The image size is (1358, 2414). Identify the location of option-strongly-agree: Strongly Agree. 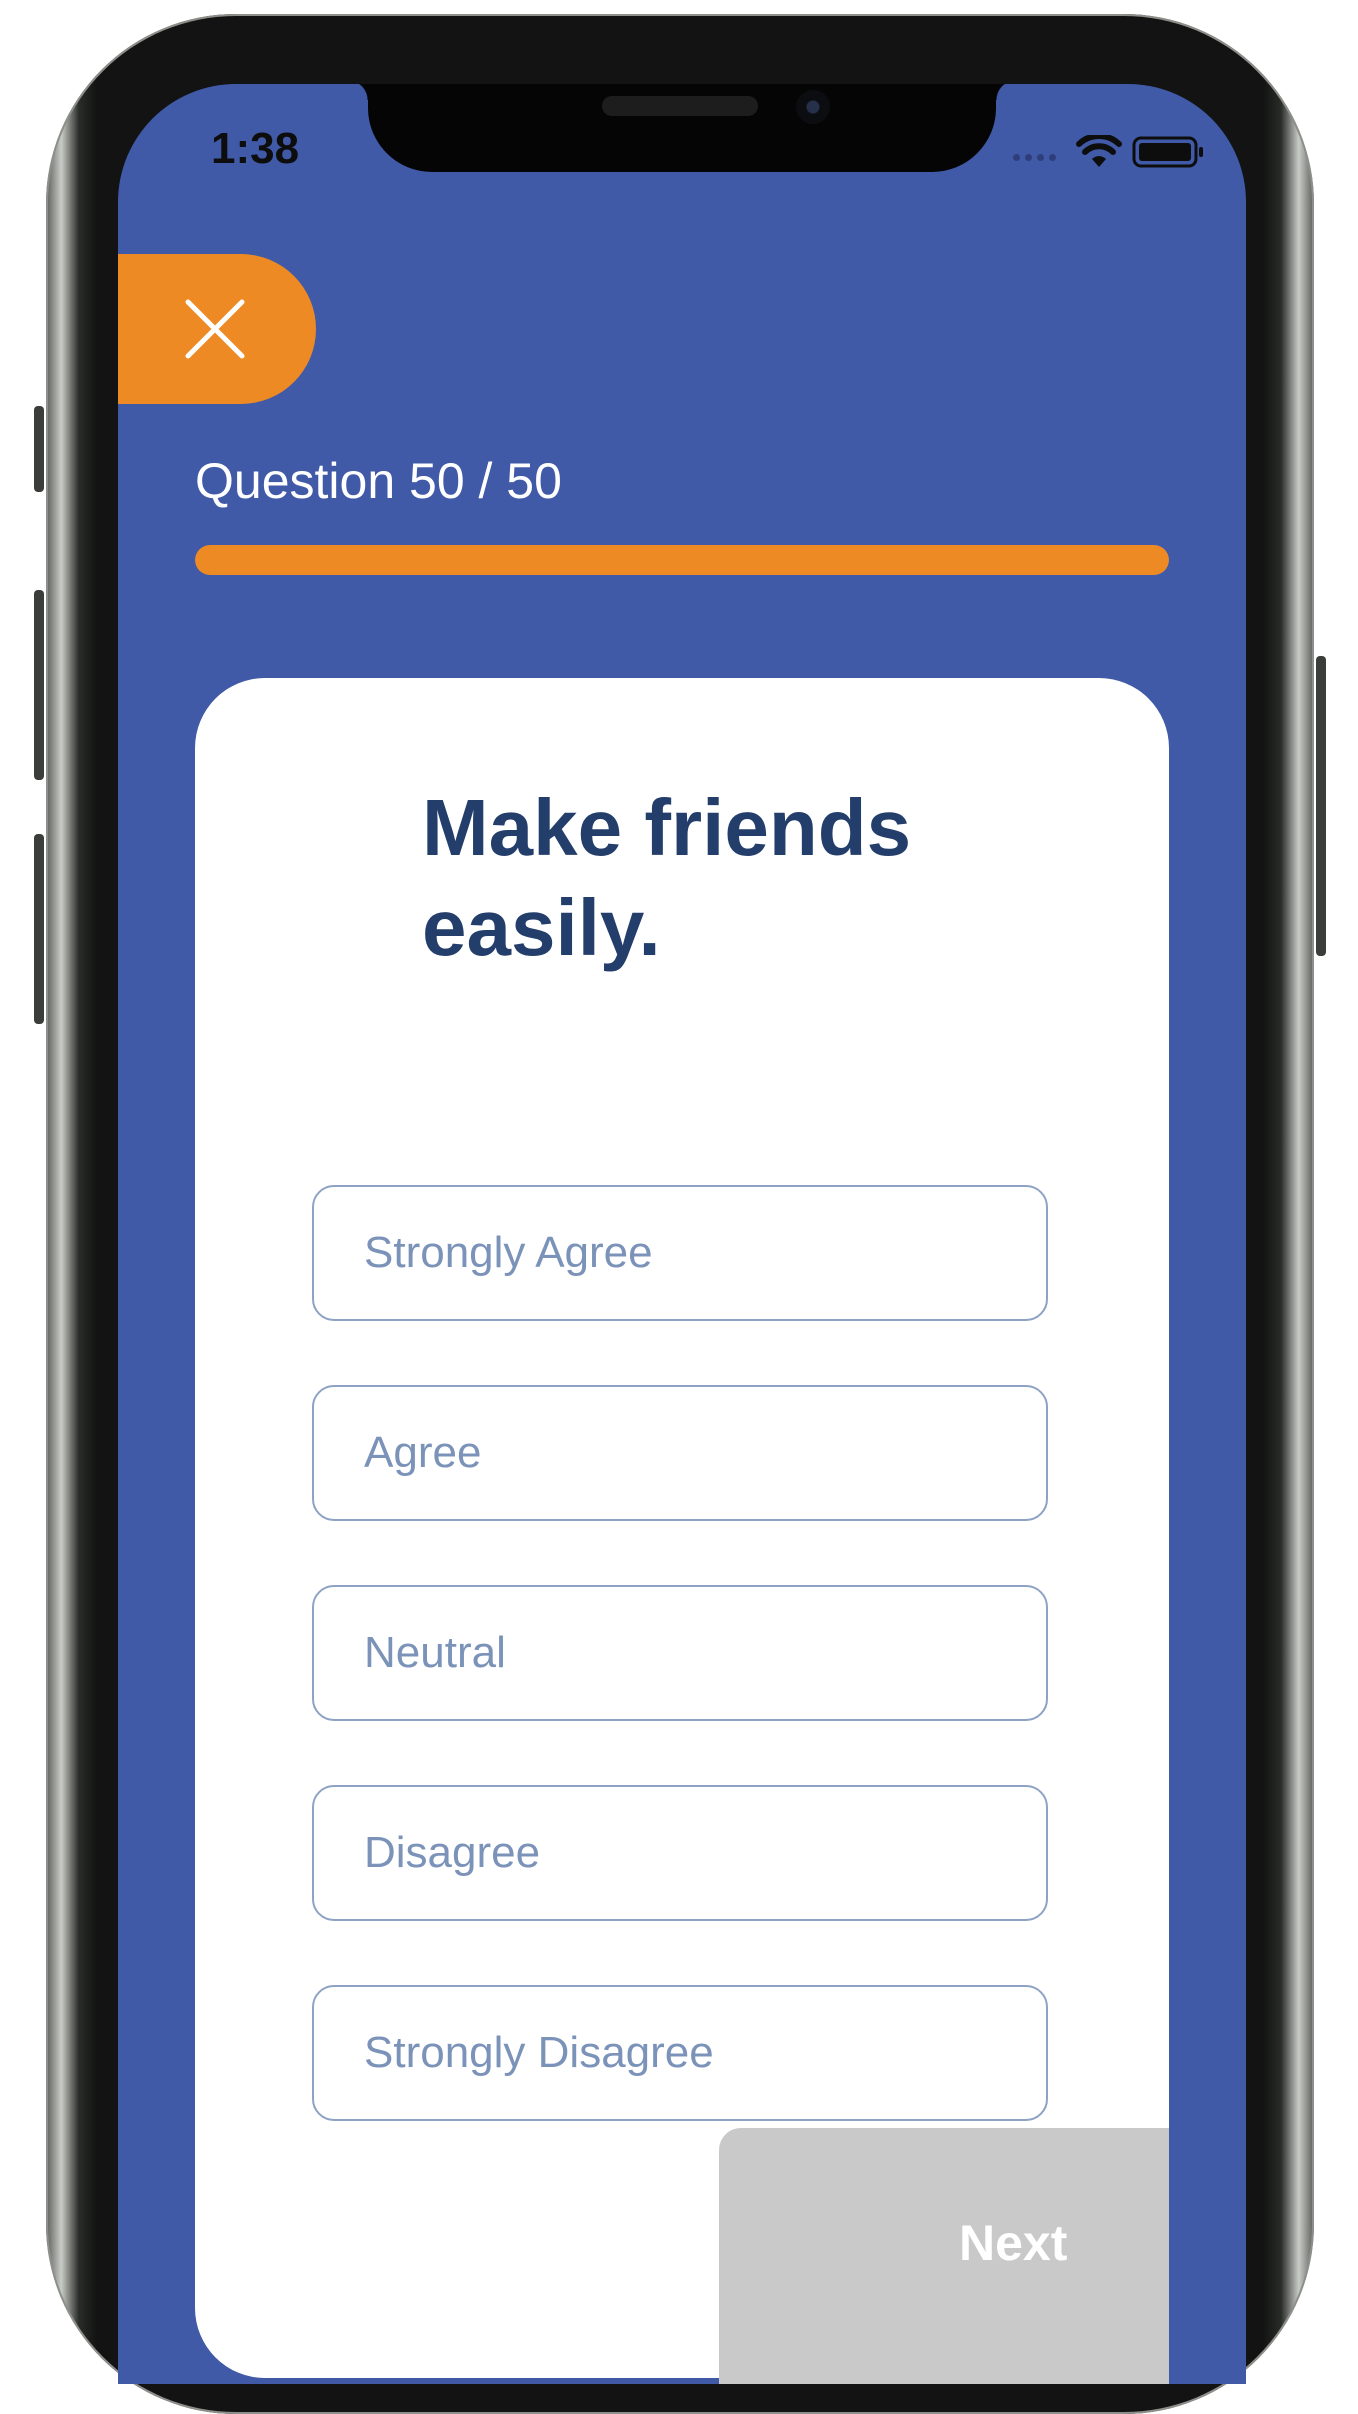
(680, 1253).